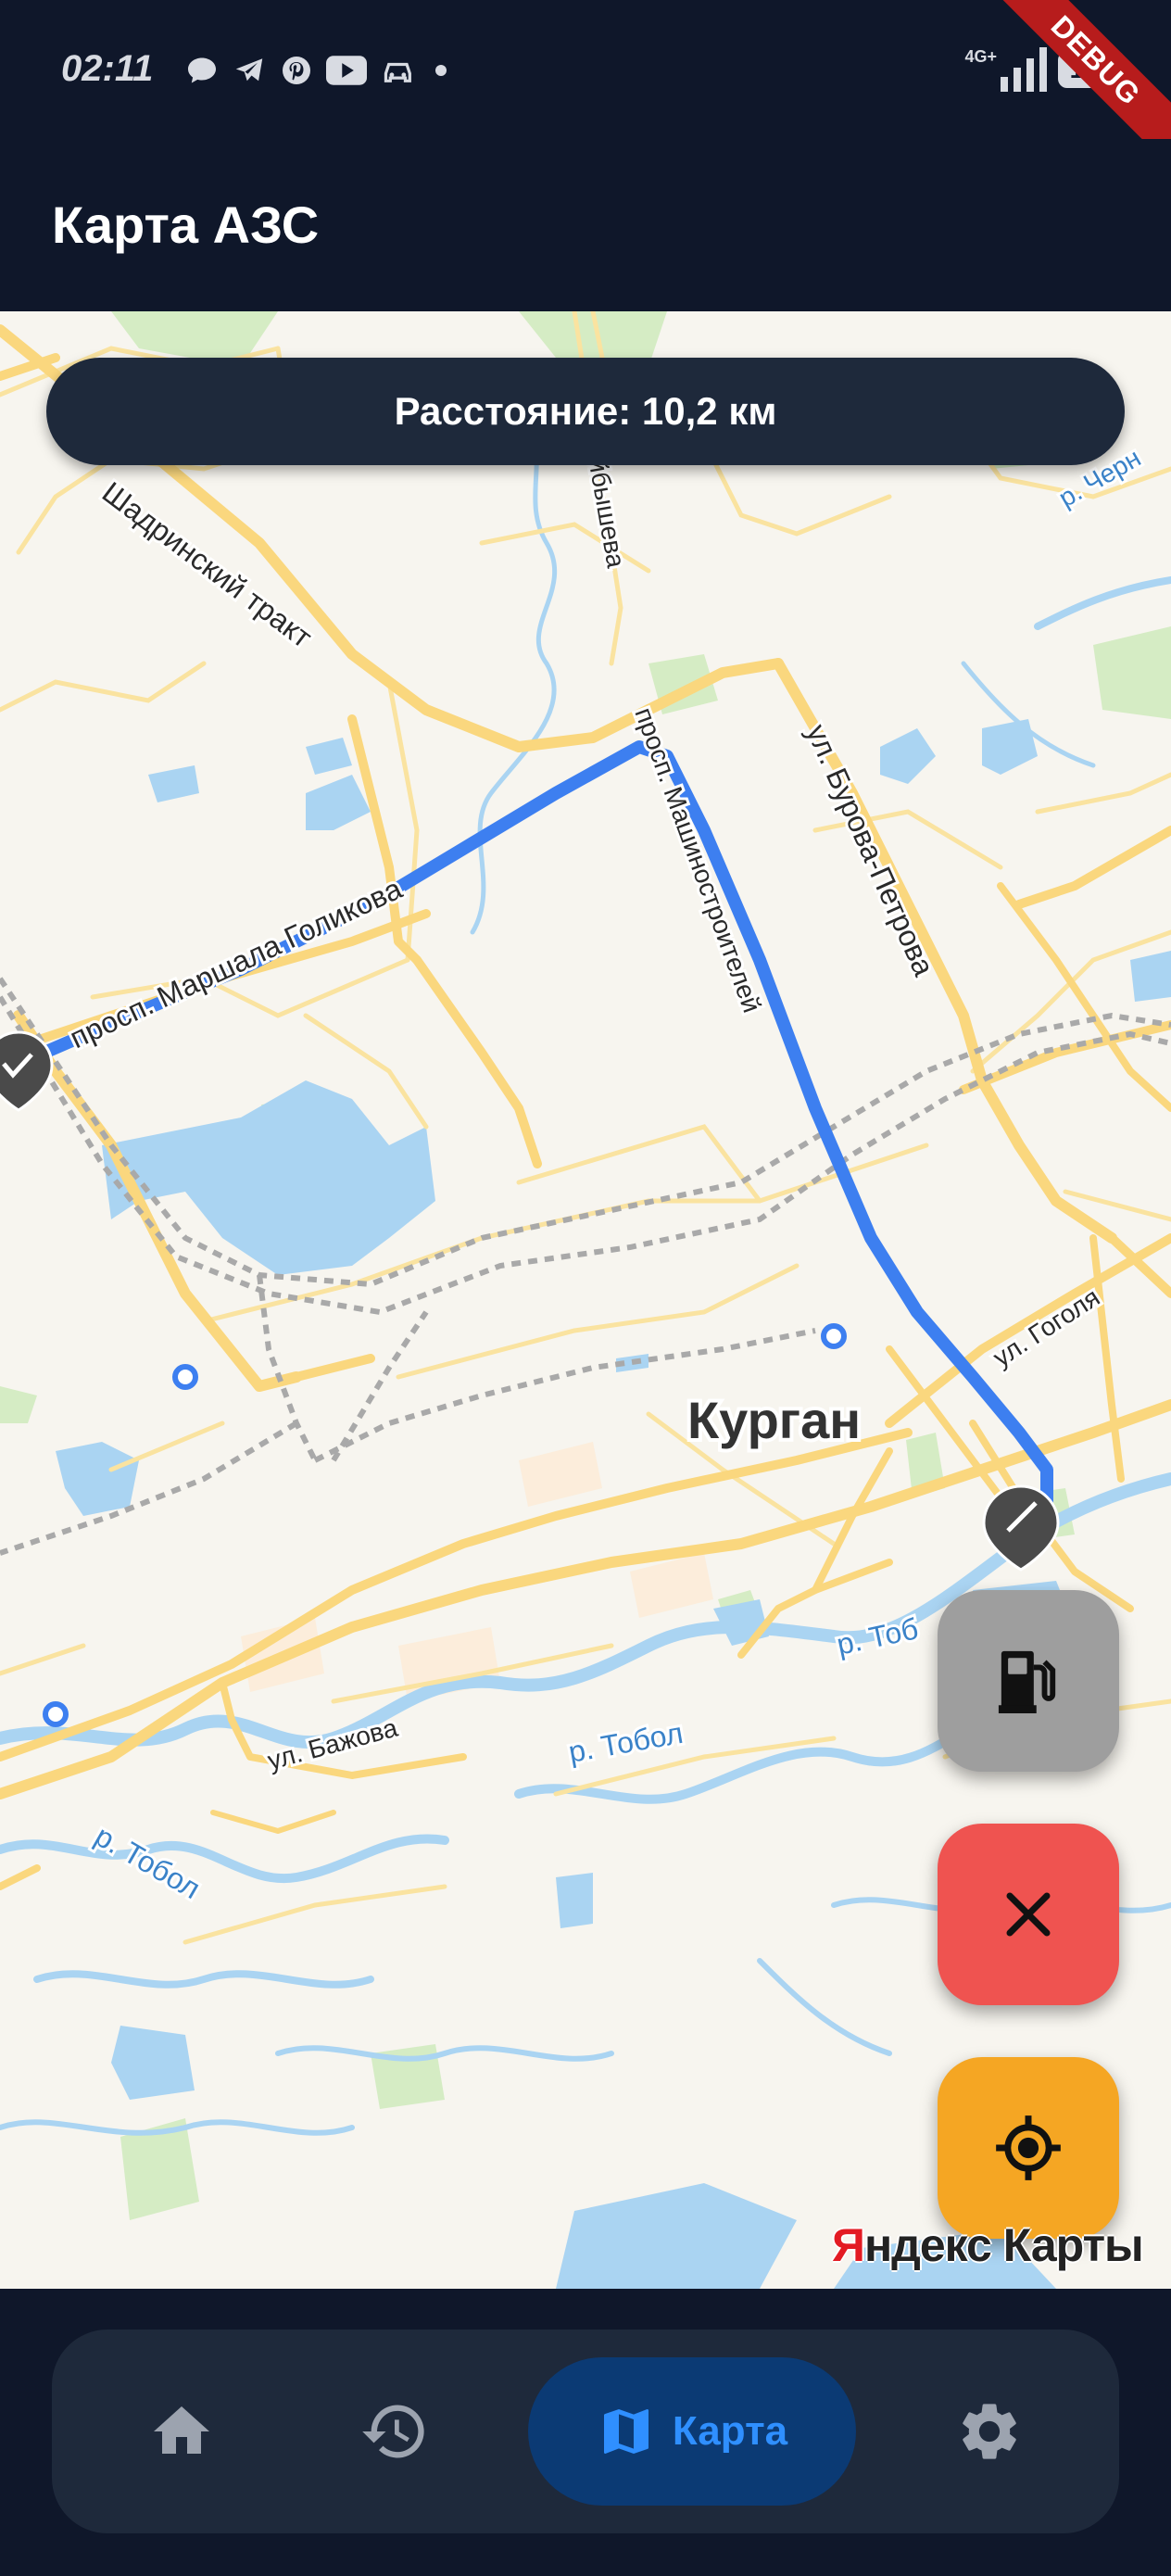 The height and width of the screenshot is (2576, 1171). I want to click on settings-icon, so click(990, 2431).